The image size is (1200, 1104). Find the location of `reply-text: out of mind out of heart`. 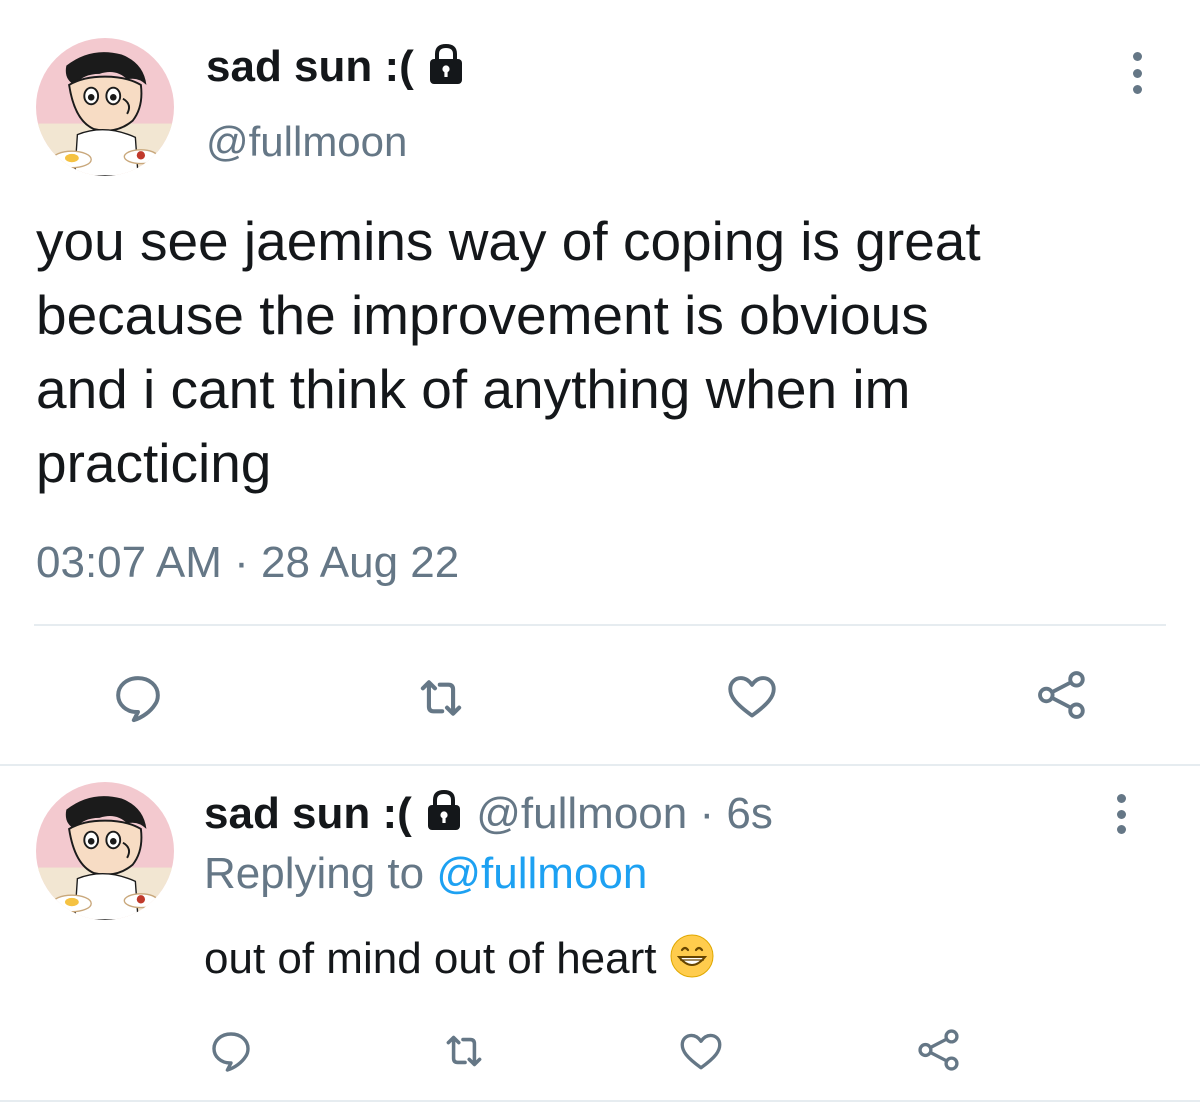

reply-text: out of mind out of heart is located at coordinates (459, 962).